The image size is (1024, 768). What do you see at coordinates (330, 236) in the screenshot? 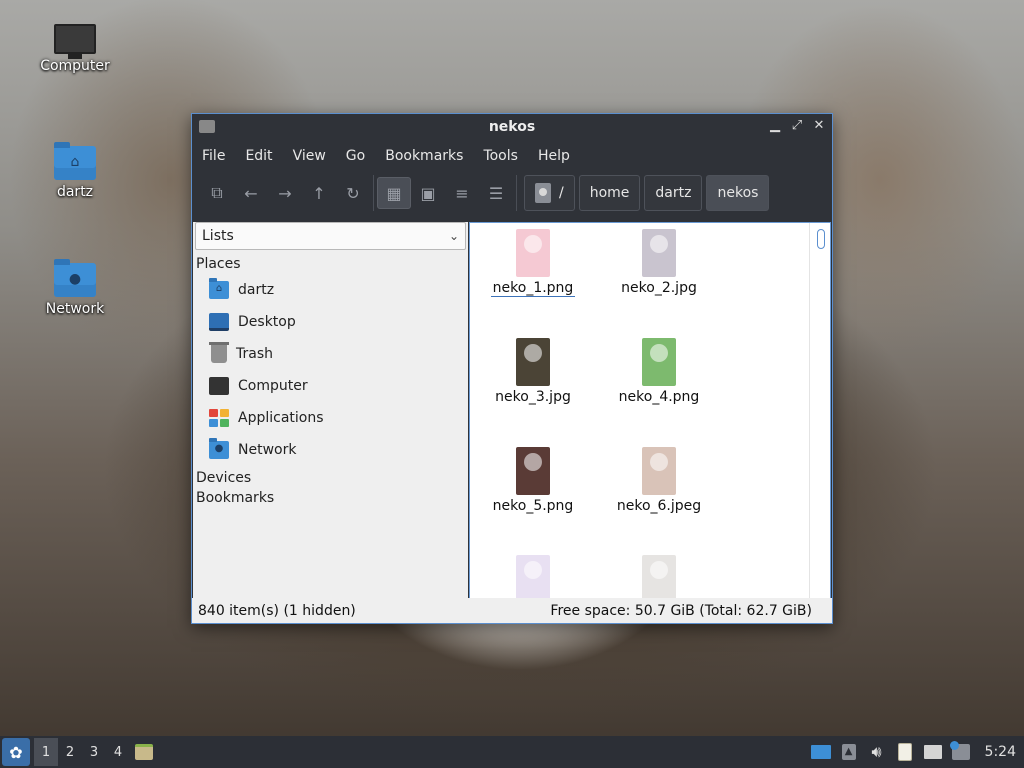
I see `side-pane-mode-select: Lists ⌄` at bounding box center [330, 236].